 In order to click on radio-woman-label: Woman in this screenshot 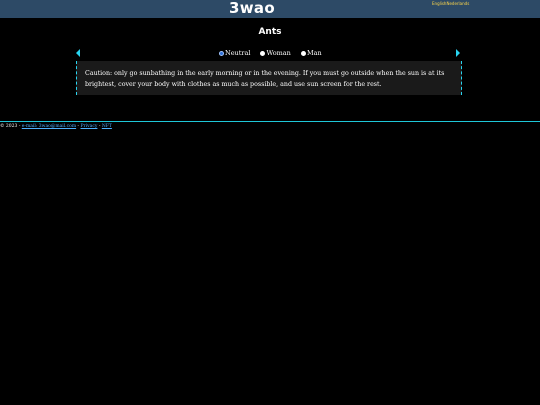, I will do `click(278, 53)`.